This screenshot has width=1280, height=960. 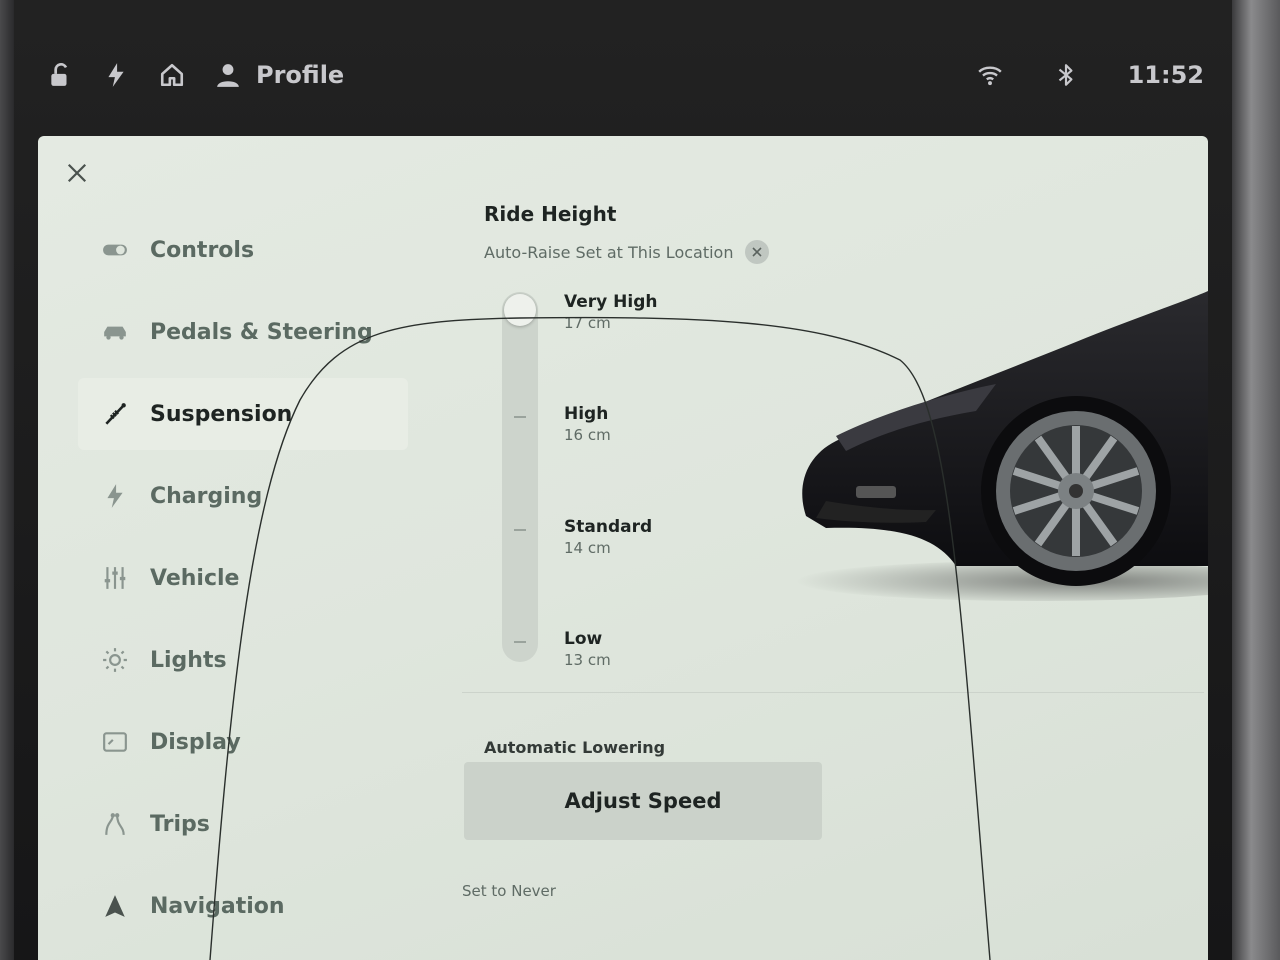 I want to click on clear-auto-raise-button, so click(x=757, y=252).